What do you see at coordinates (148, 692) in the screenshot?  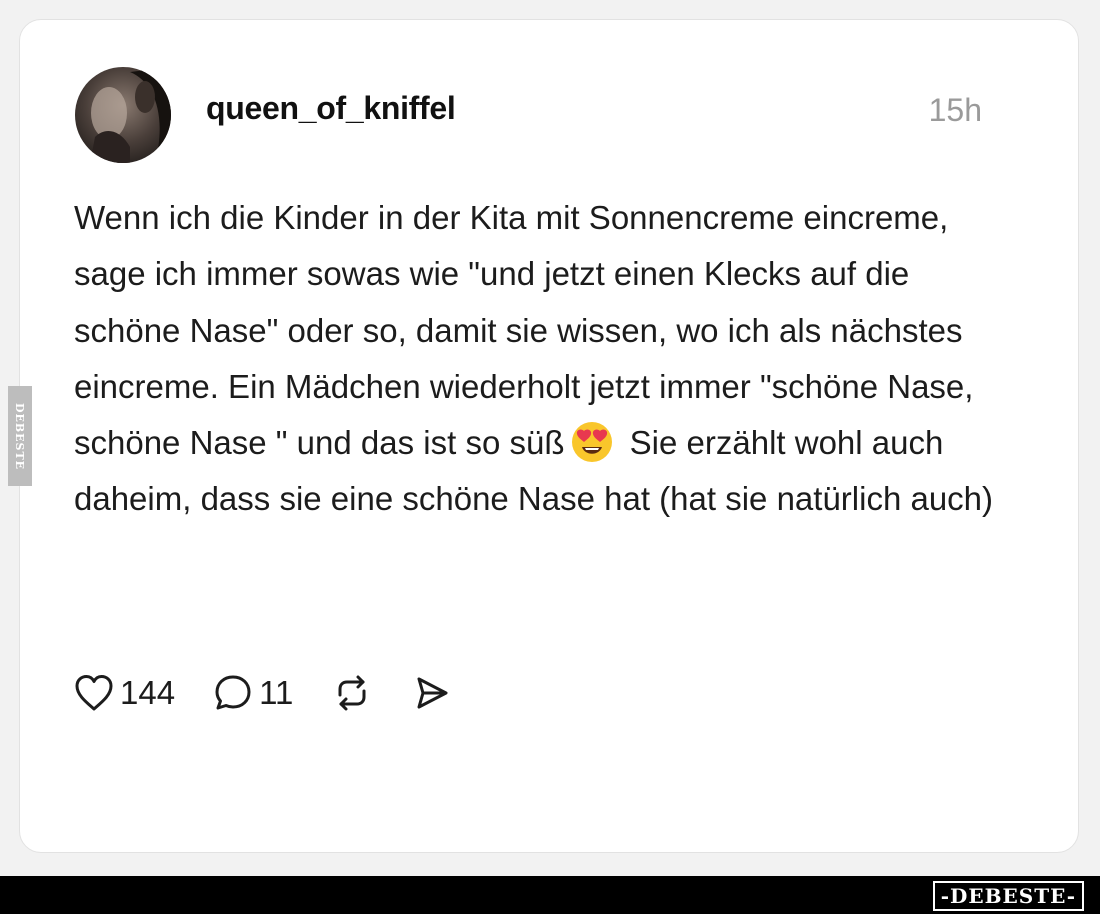 I see `like-count: 144` at bounding box center [148, 692].